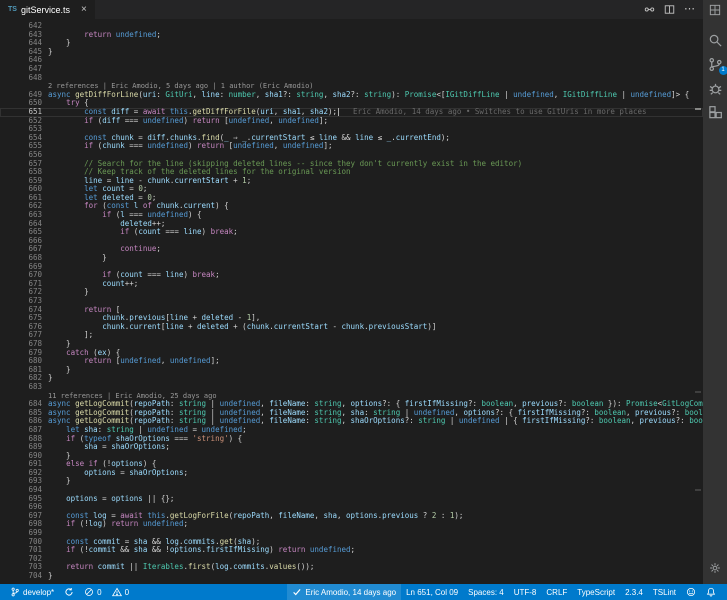 This screenshot has width=727, height=600. What do you see at coordinates (344, 592) in the screenshot?
I see `gitlens-blame-status: Eric Amodio, 14 days ago` at bounding box center [344, 592].